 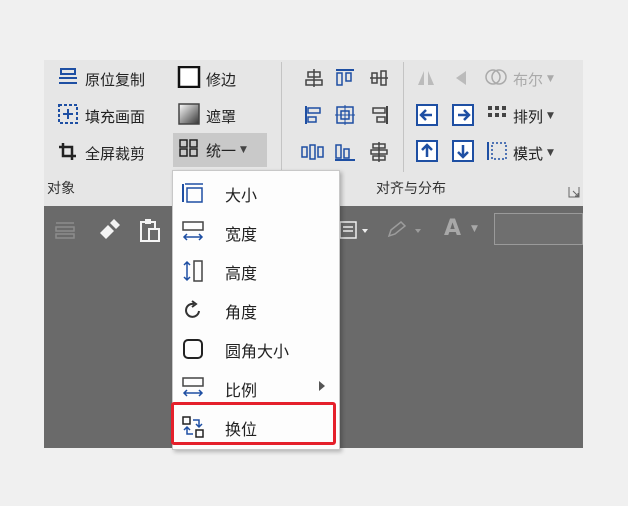 What do you see at coordinates (241, 234) in the screenshot?
I see `menu-item-label: 宽度` at bounding box center [241, 234].